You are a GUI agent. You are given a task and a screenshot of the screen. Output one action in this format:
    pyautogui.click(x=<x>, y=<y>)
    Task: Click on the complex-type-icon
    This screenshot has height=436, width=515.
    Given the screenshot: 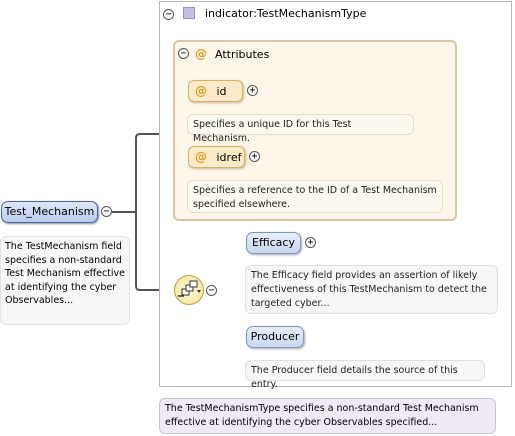 What is the action you would take?
    pyautogui.click(x=189, y=13)
    